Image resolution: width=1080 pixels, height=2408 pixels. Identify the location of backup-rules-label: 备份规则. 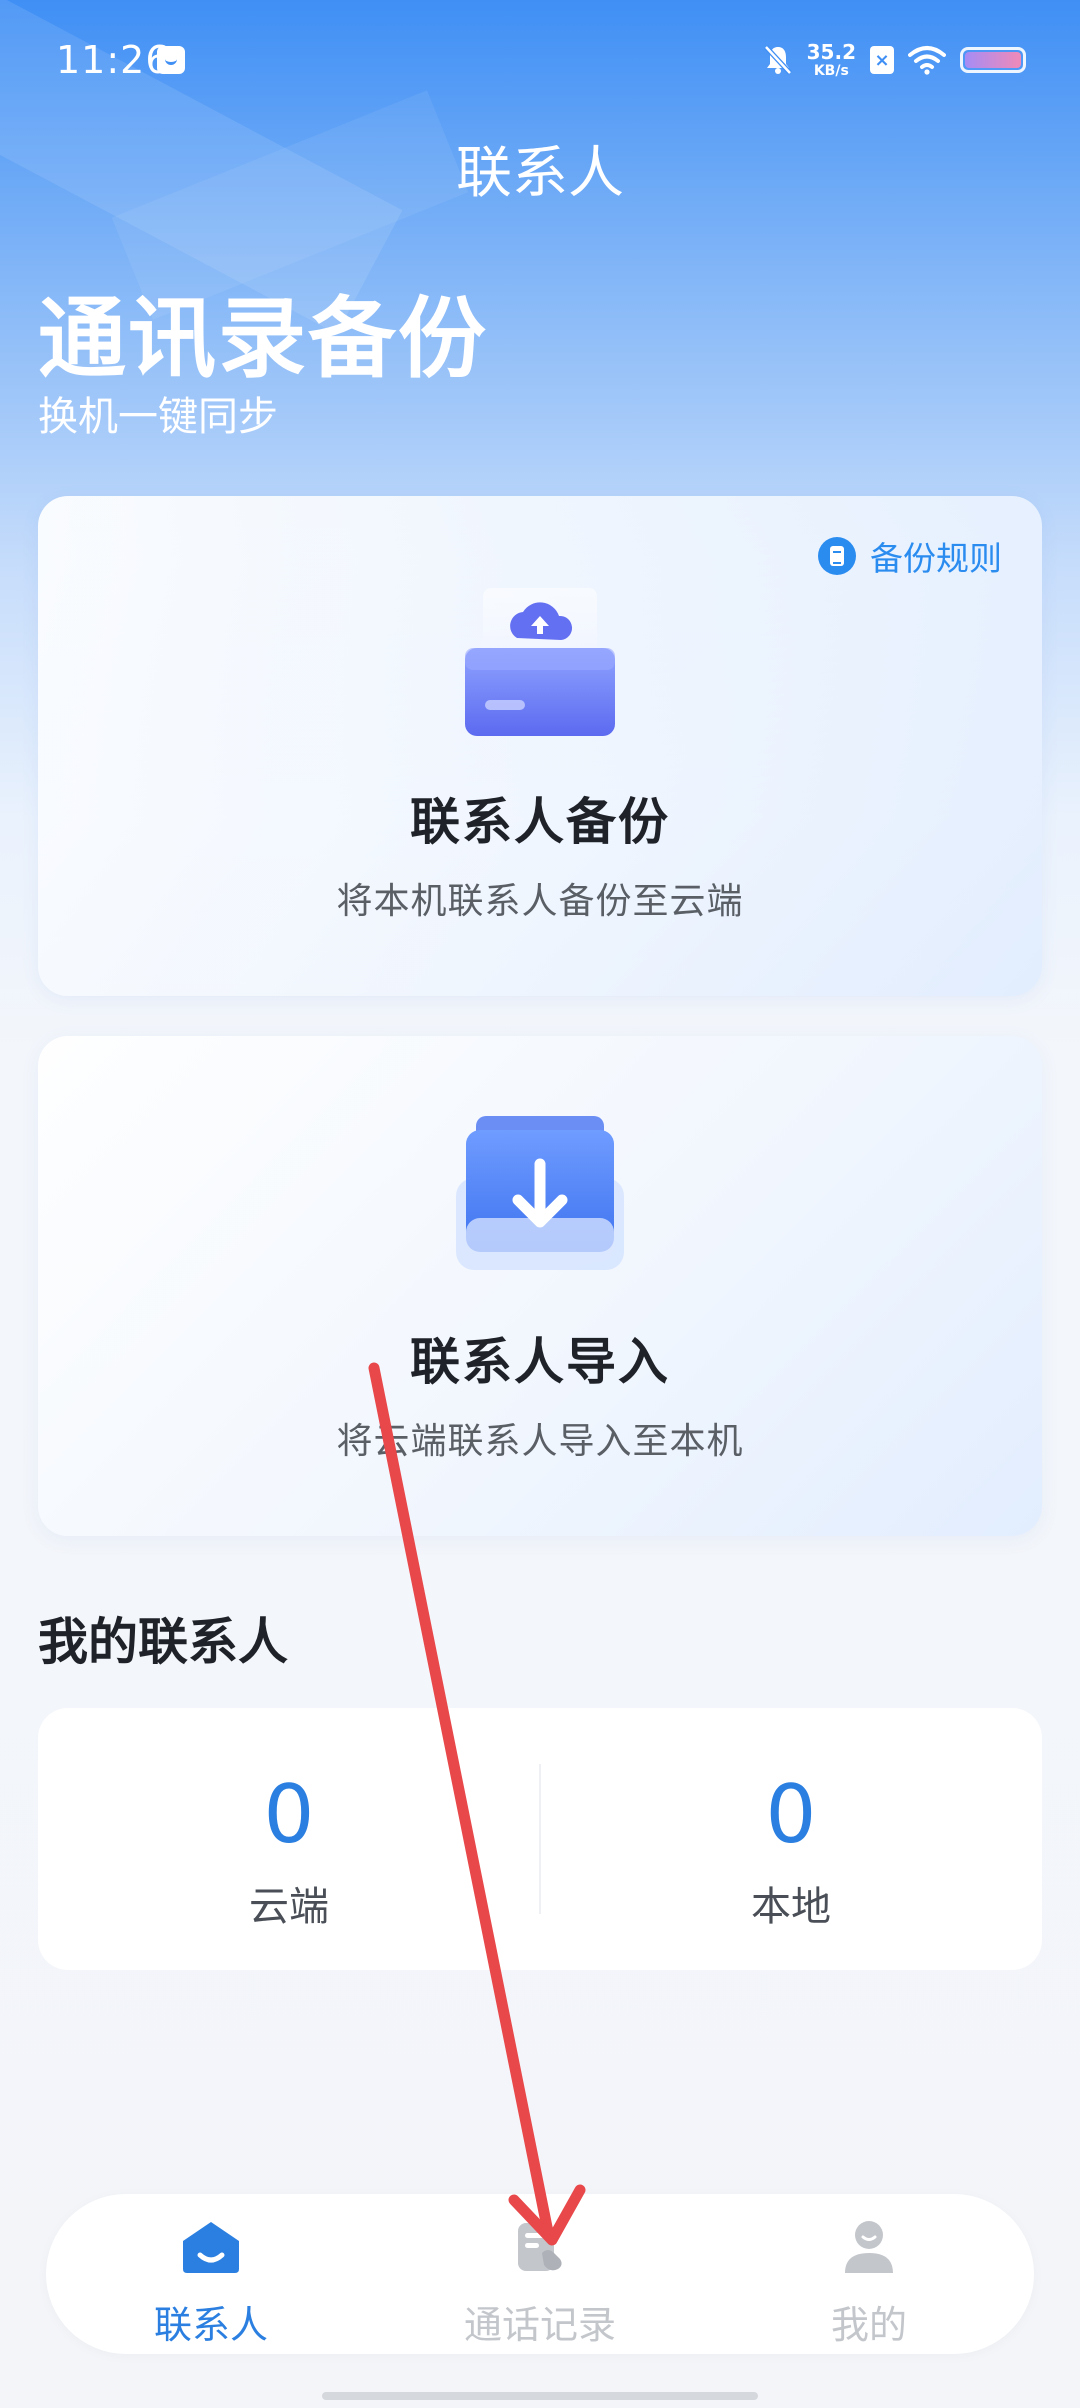
(936, 558).